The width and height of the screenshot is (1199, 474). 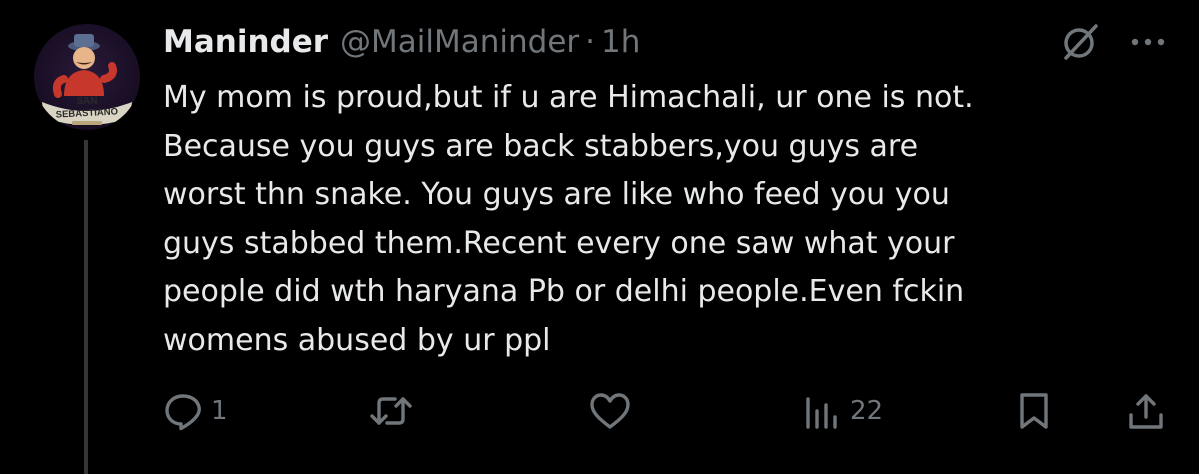 What do you see at coordinates (867, 411) in the screenshot?
I see `views-count: 22` at bounding box center [867, 411].